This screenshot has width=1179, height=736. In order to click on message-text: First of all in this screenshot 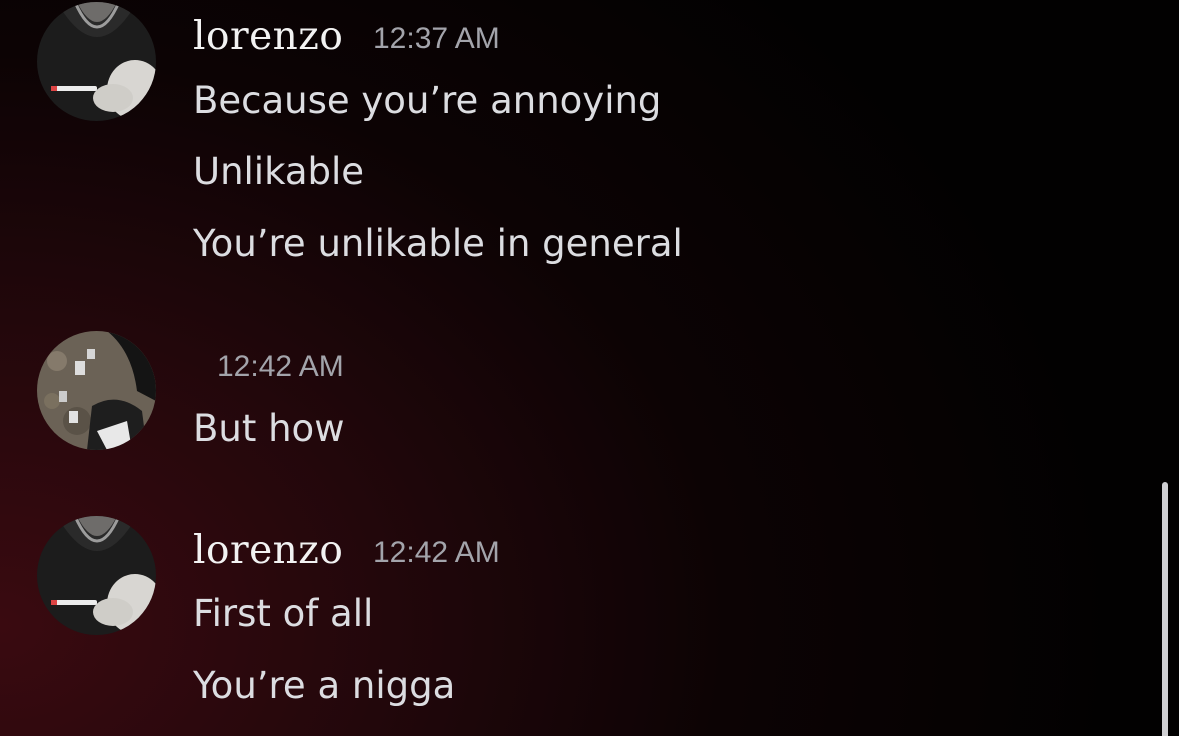, I will do `click(283, 613)`.